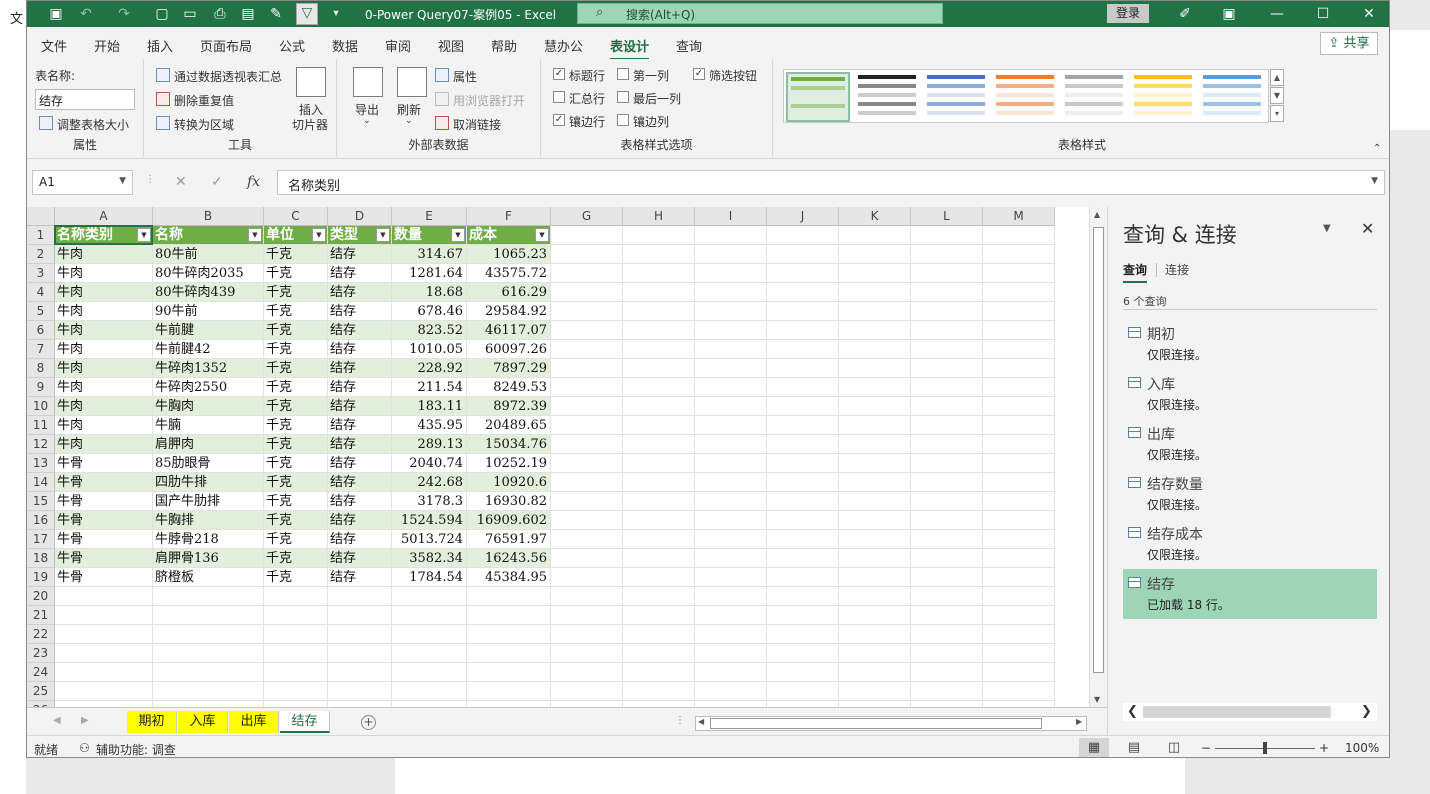  What do you see at coordinates (509, 558) in the screenshot?
I see `table-cell: 16243.56` at bounding box center [509, 558].